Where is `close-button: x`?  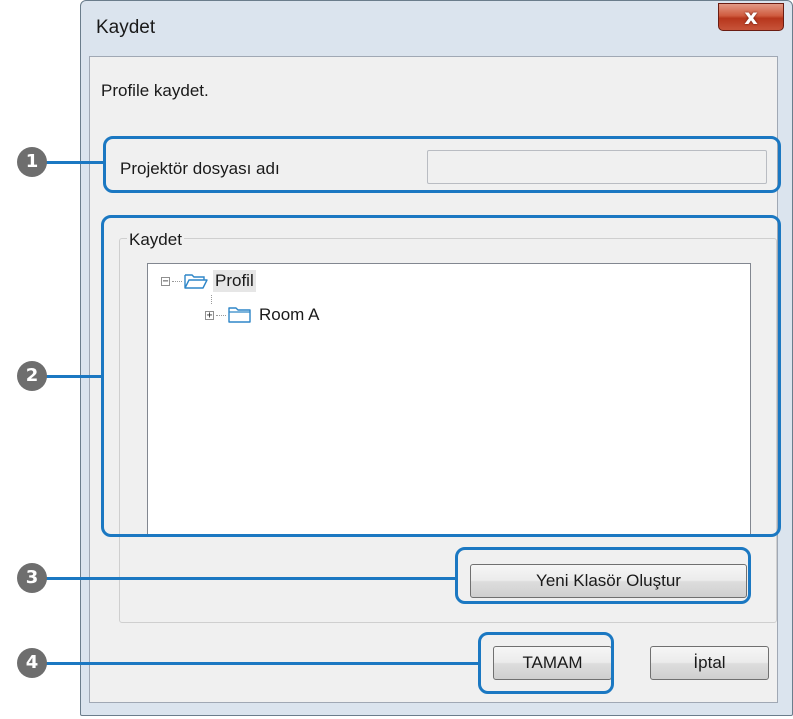 close-button: x is located at coordinates (751, 17).